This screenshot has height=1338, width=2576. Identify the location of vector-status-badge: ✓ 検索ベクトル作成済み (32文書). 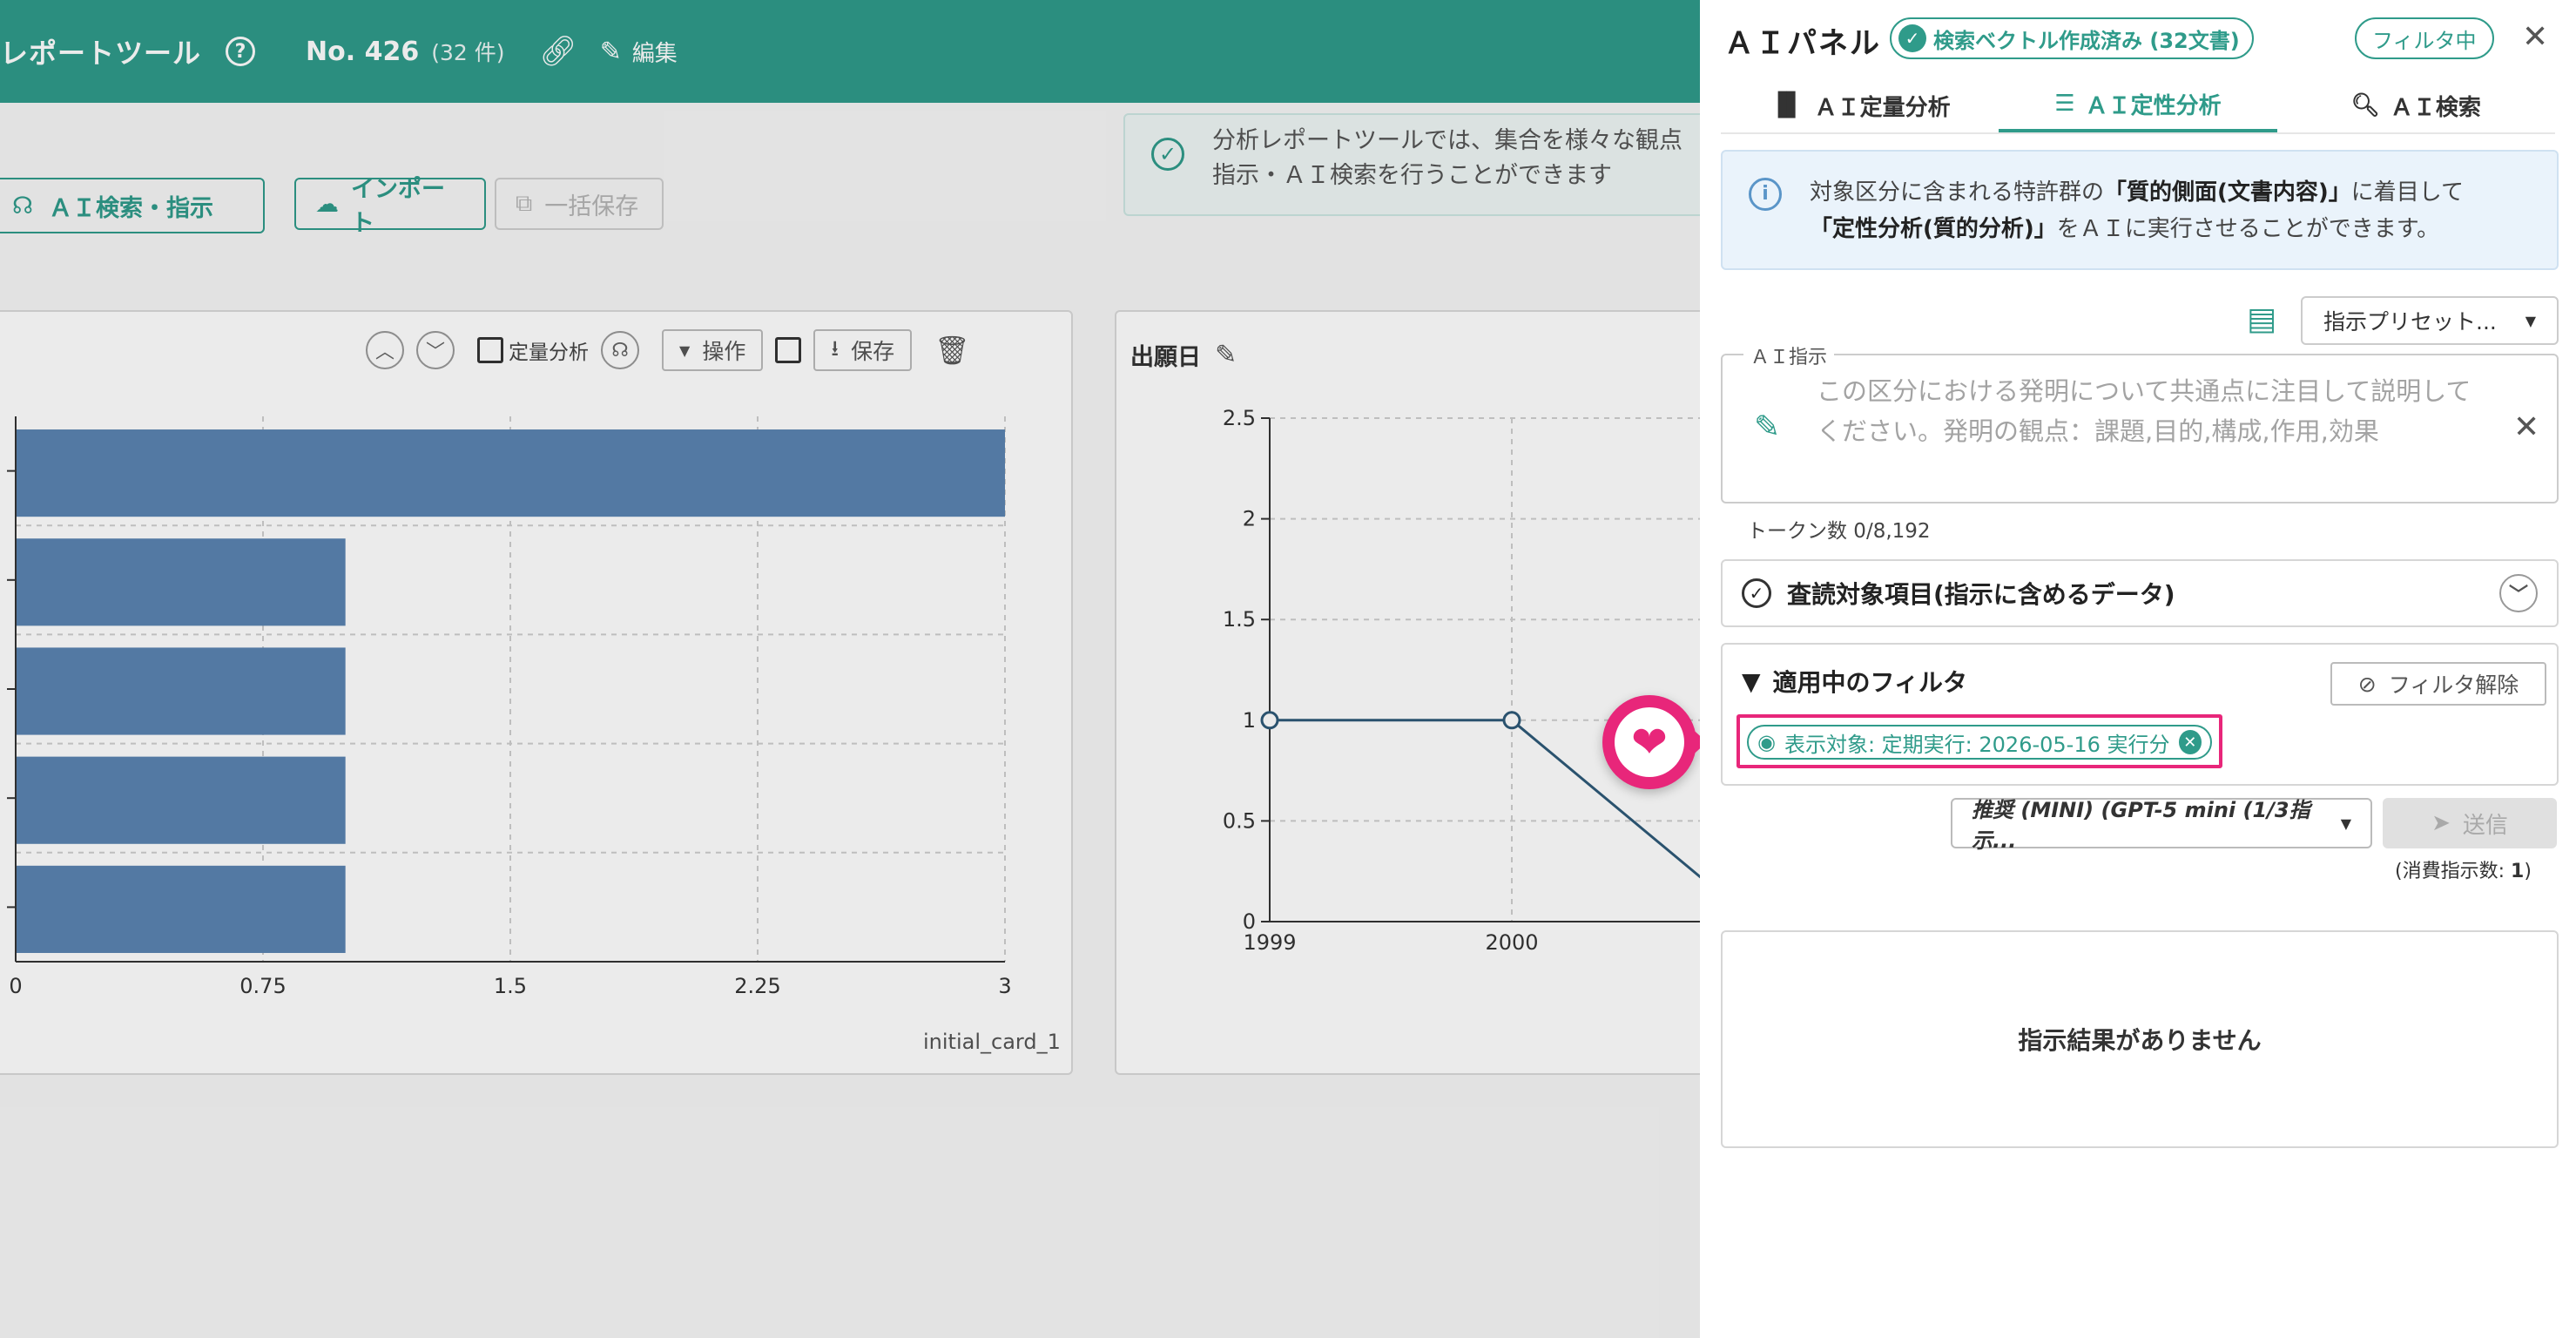
(2072, 38).